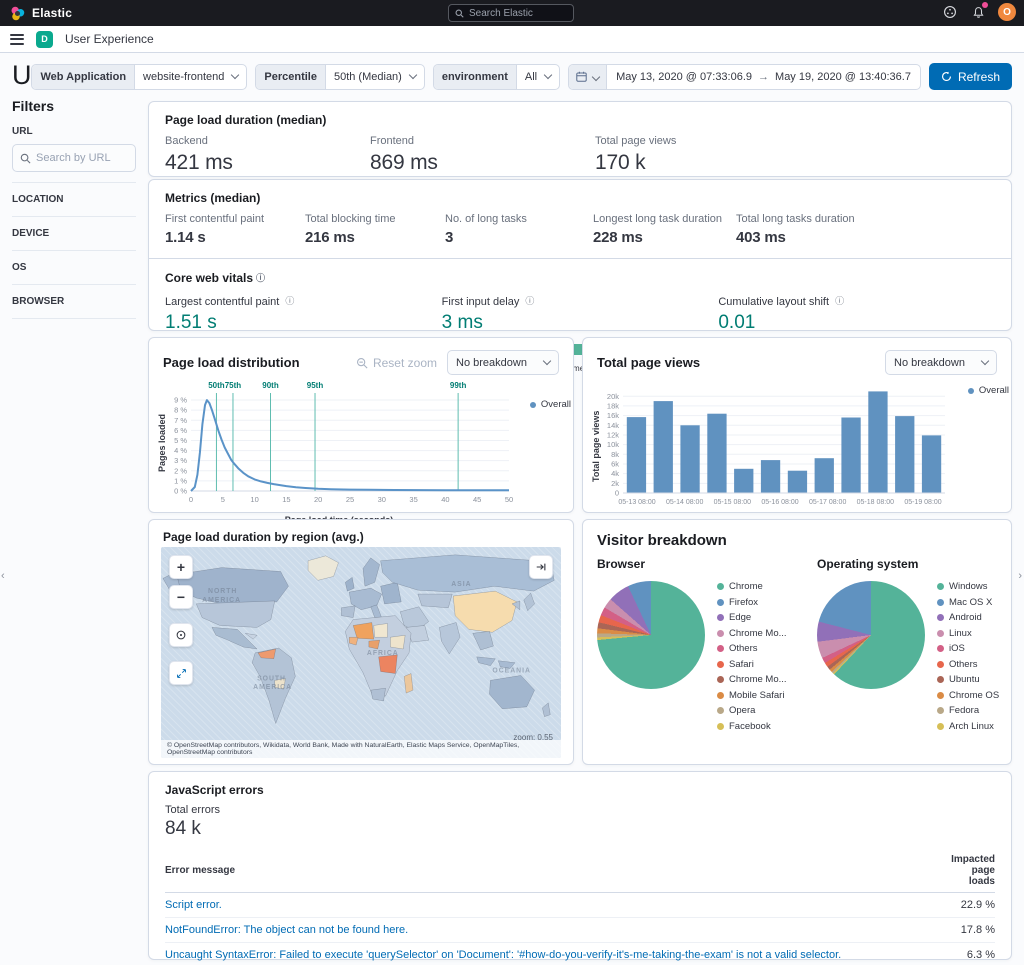 Image resolution: width=1024 pixels, height=965 pixels. Describe the element at coordinates (180, 470) in the screenshot. I see `svg-text: 2 %` at that location.